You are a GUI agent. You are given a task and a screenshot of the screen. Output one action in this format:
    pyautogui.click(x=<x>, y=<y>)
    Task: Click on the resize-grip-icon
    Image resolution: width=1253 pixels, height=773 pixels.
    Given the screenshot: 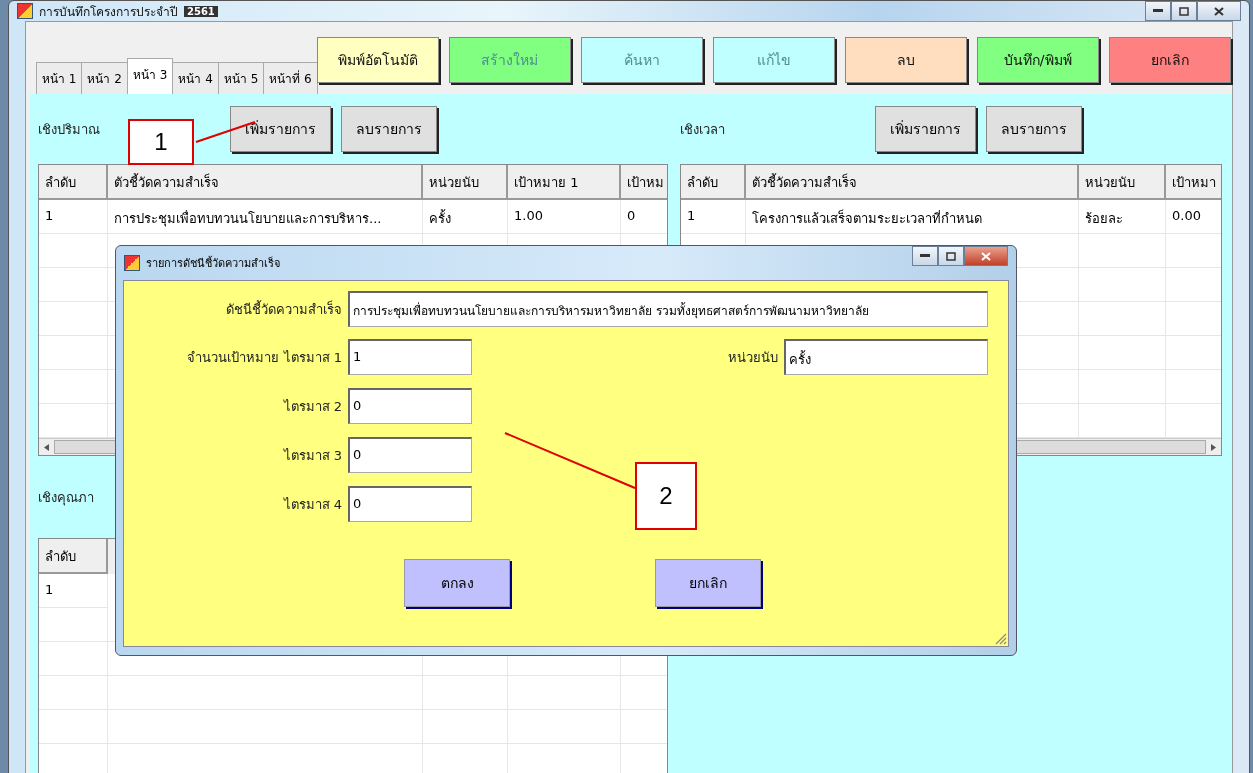 What is the action you would take?
    pyautogui.click(x=1001, y=639)
    